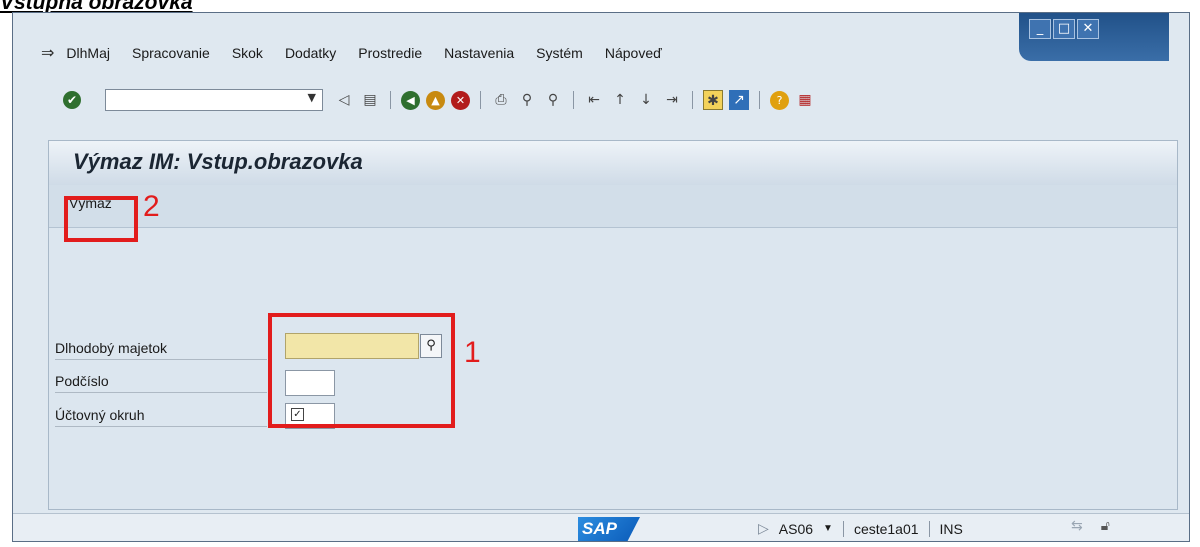  I want to click on layout-menu-icon: ▦, so click(805, 100).